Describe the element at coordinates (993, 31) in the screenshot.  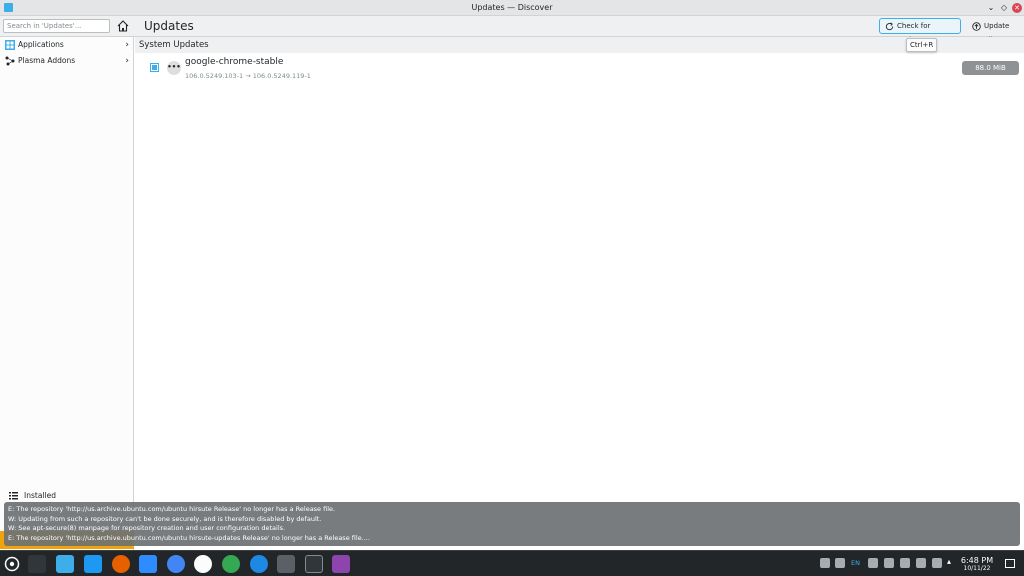
I see `update-all-button: Update All` at that location.